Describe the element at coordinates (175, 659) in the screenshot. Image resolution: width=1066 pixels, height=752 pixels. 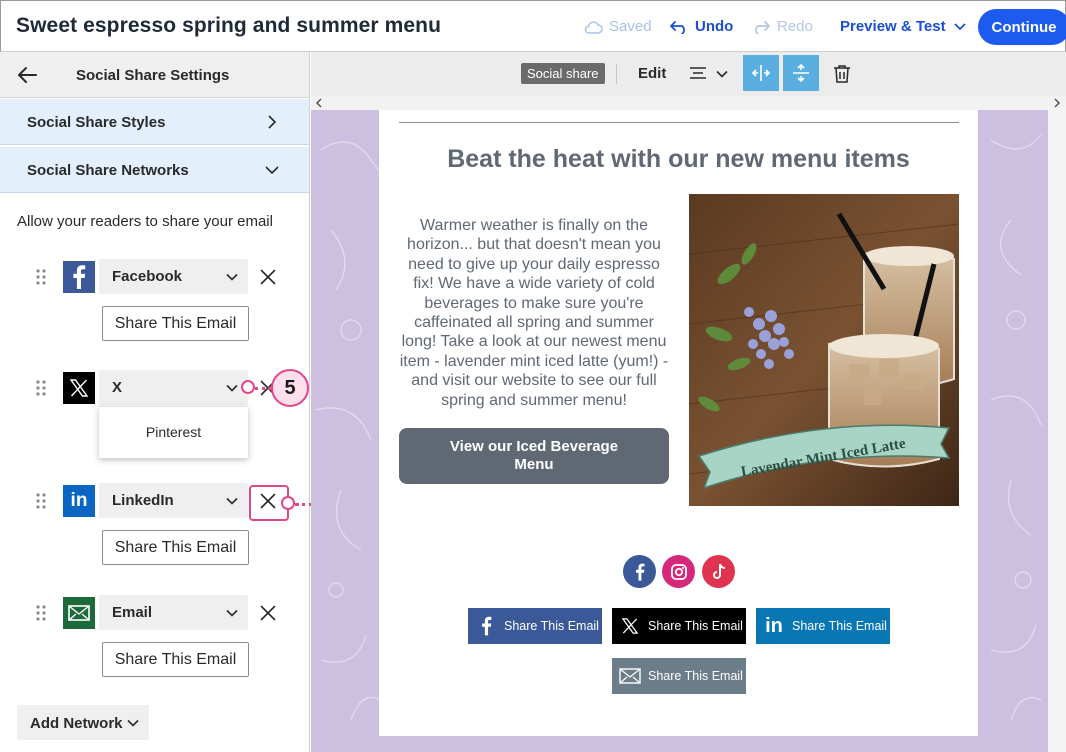
I see `share-this-email-button-email: Share This Email` at that location.